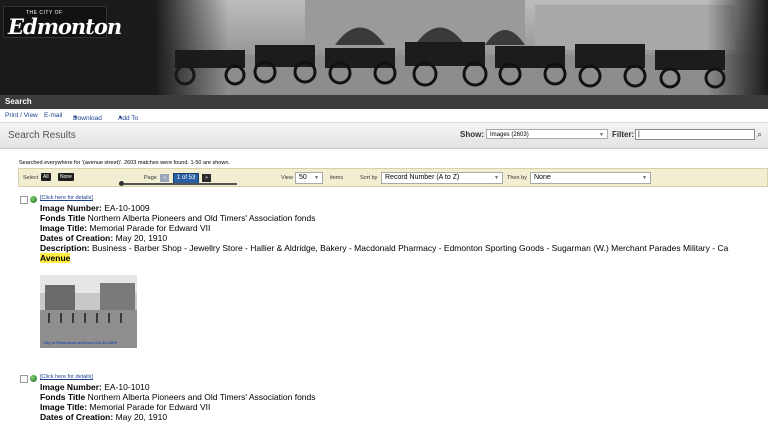 This screenshot has height=422, width=768. Describe the element at coordinates (422, 177) in the screenshot. I see `sortby-value: Record Number (A to Z)` at that location.